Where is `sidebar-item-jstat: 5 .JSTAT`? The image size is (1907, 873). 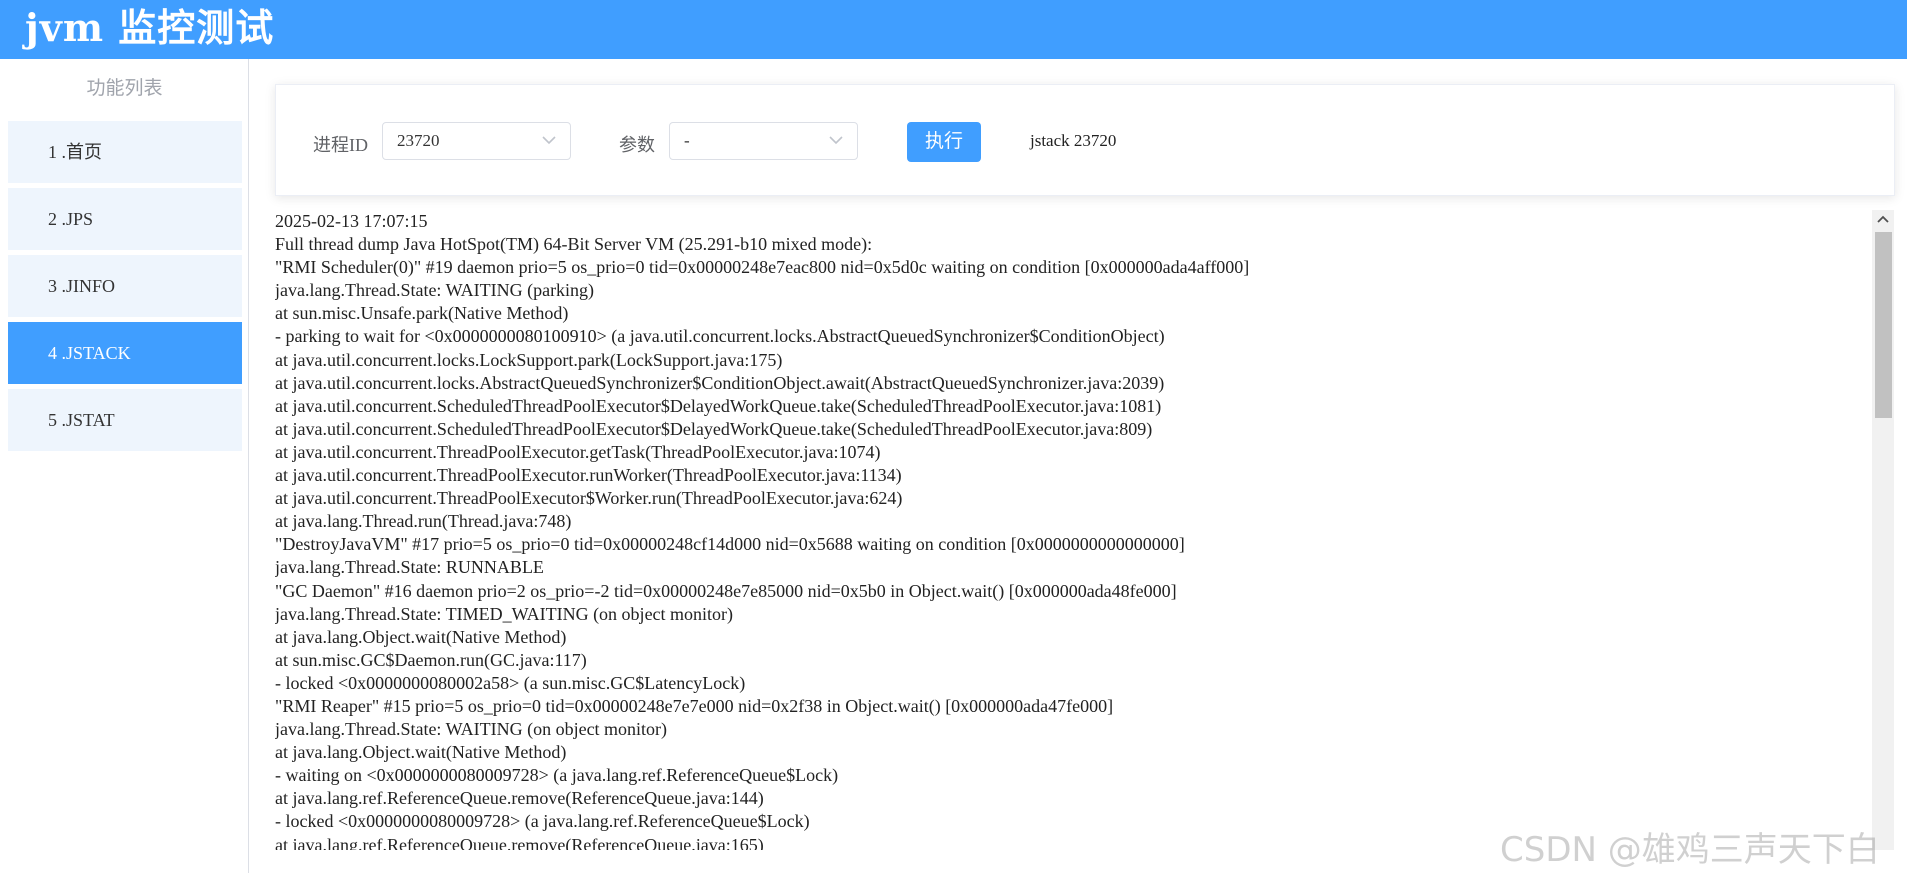 sidebar-item-jstat: 5 .JSTAT is located at coordinates (125, 420).